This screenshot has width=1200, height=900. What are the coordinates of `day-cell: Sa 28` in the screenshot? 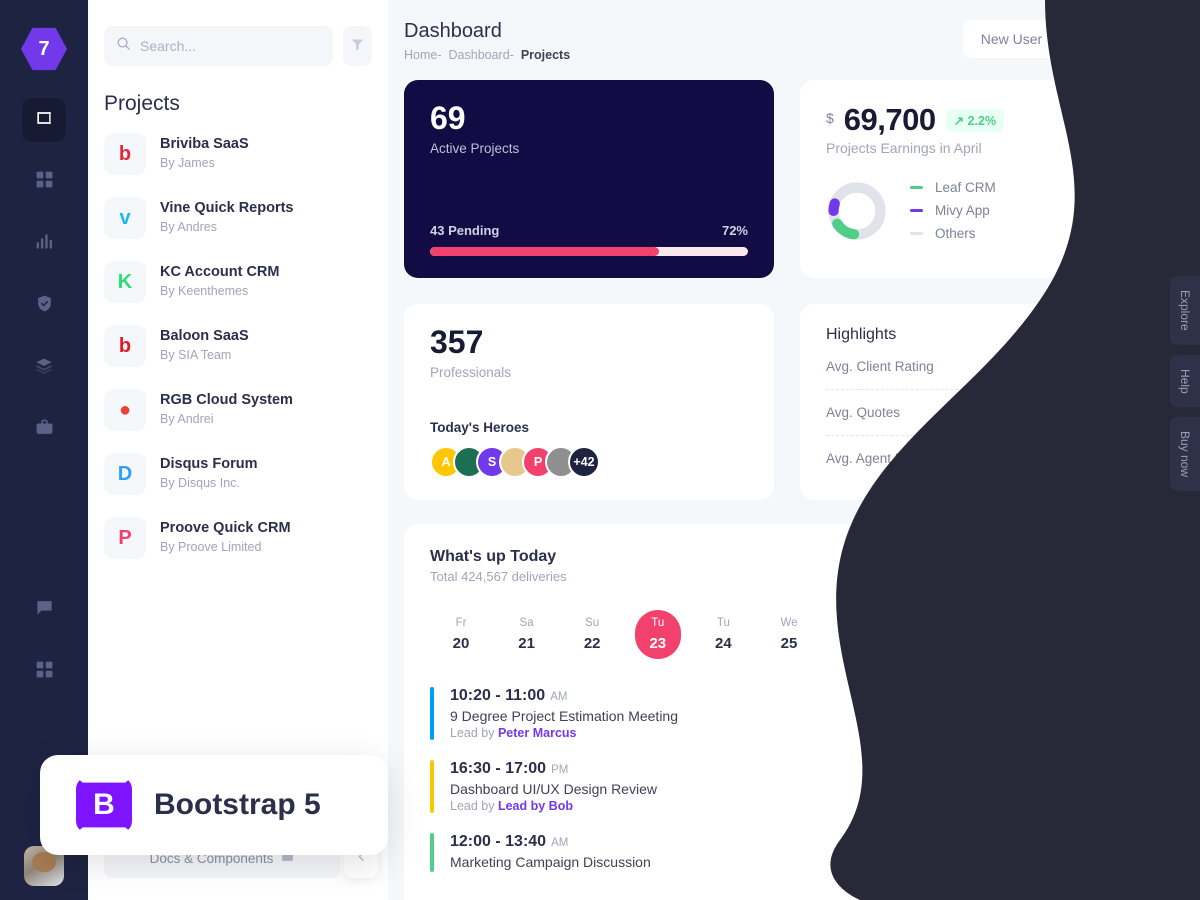 It's located at (986, 634).